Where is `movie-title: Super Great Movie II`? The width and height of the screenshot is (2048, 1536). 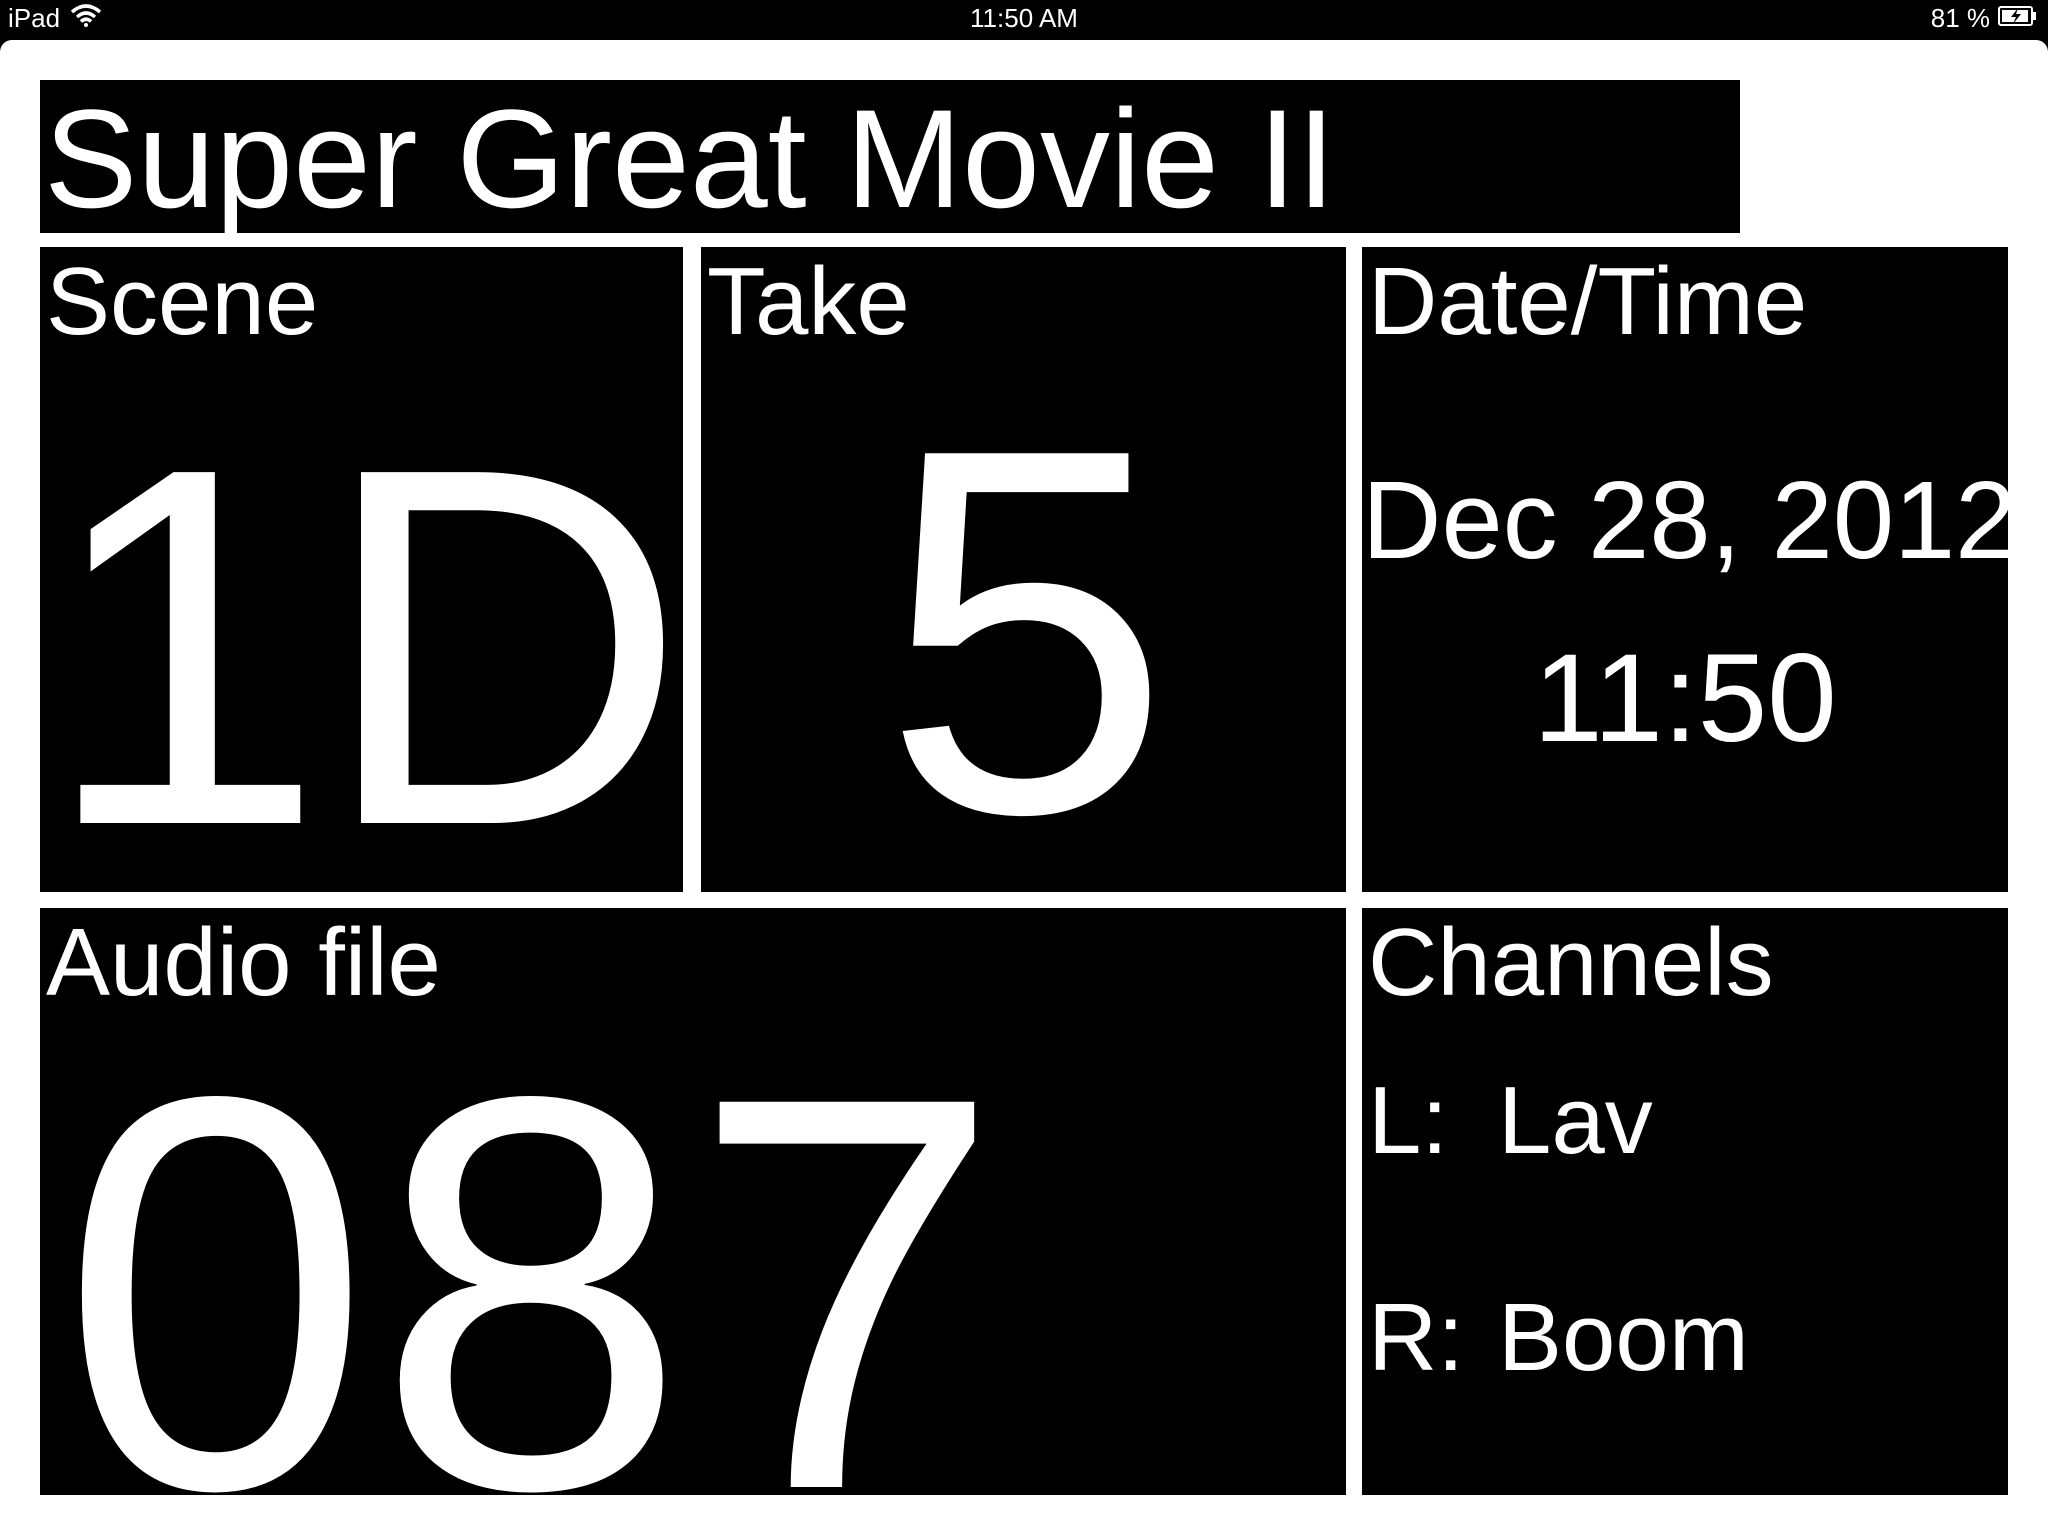 movie-title: Super Great Movie II is located at coordinates (690, 157).